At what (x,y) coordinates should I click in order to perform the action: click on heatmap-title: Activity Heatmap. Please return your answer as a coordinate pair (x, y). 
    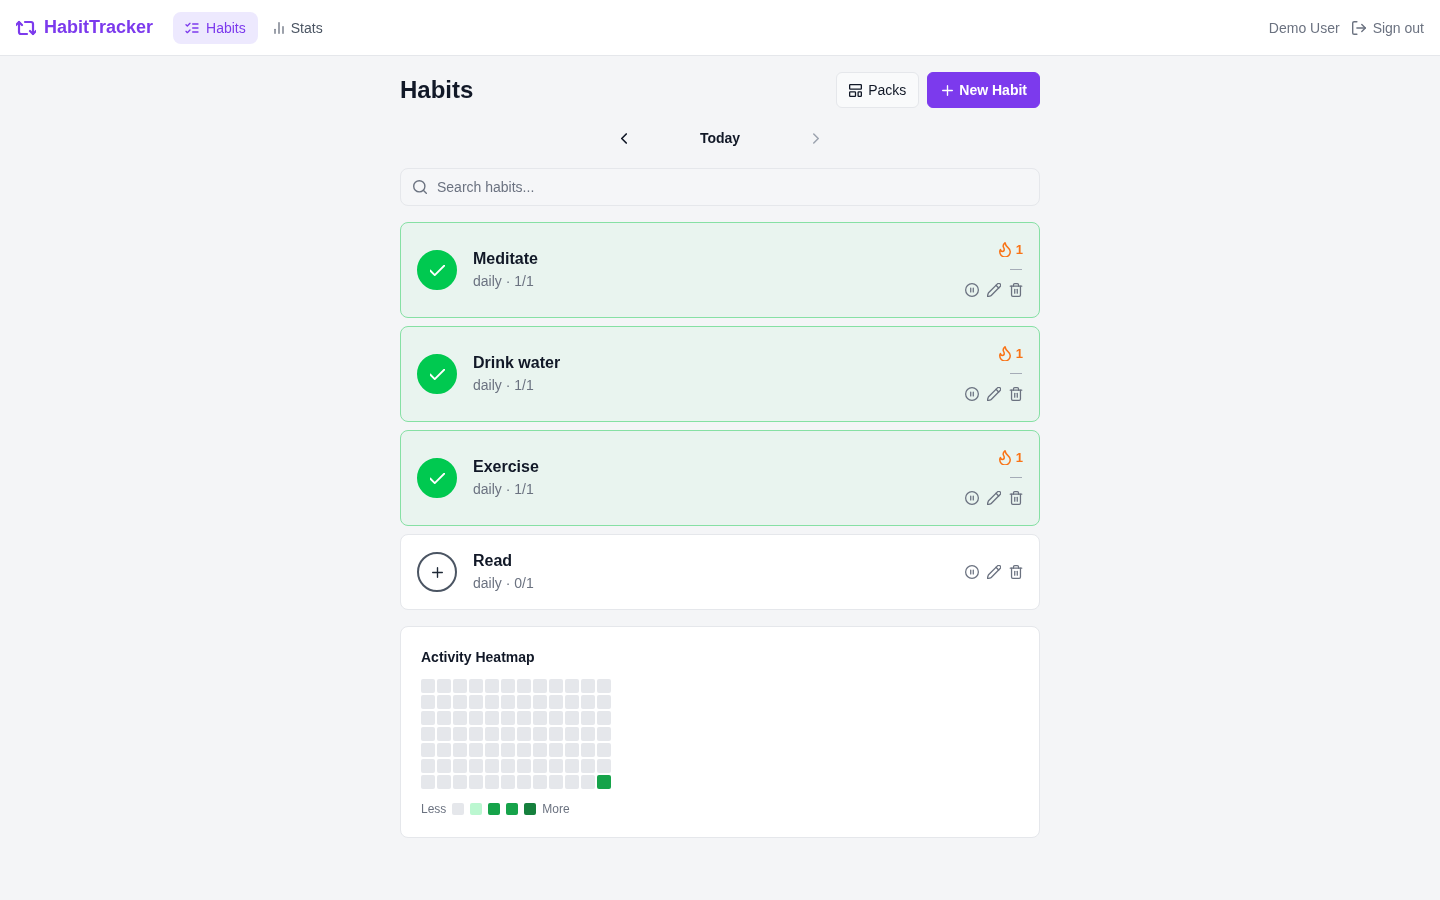
    Looking at the image, I should click on (478, 657).